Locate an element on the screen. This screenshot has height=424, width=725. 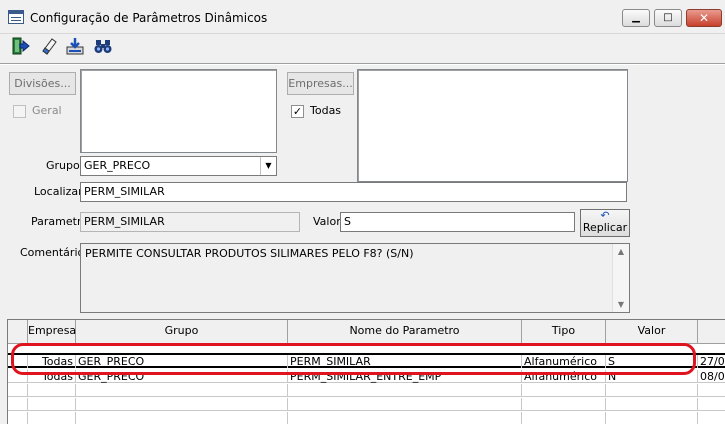
exit-icon is located at coordinates (21, 46).